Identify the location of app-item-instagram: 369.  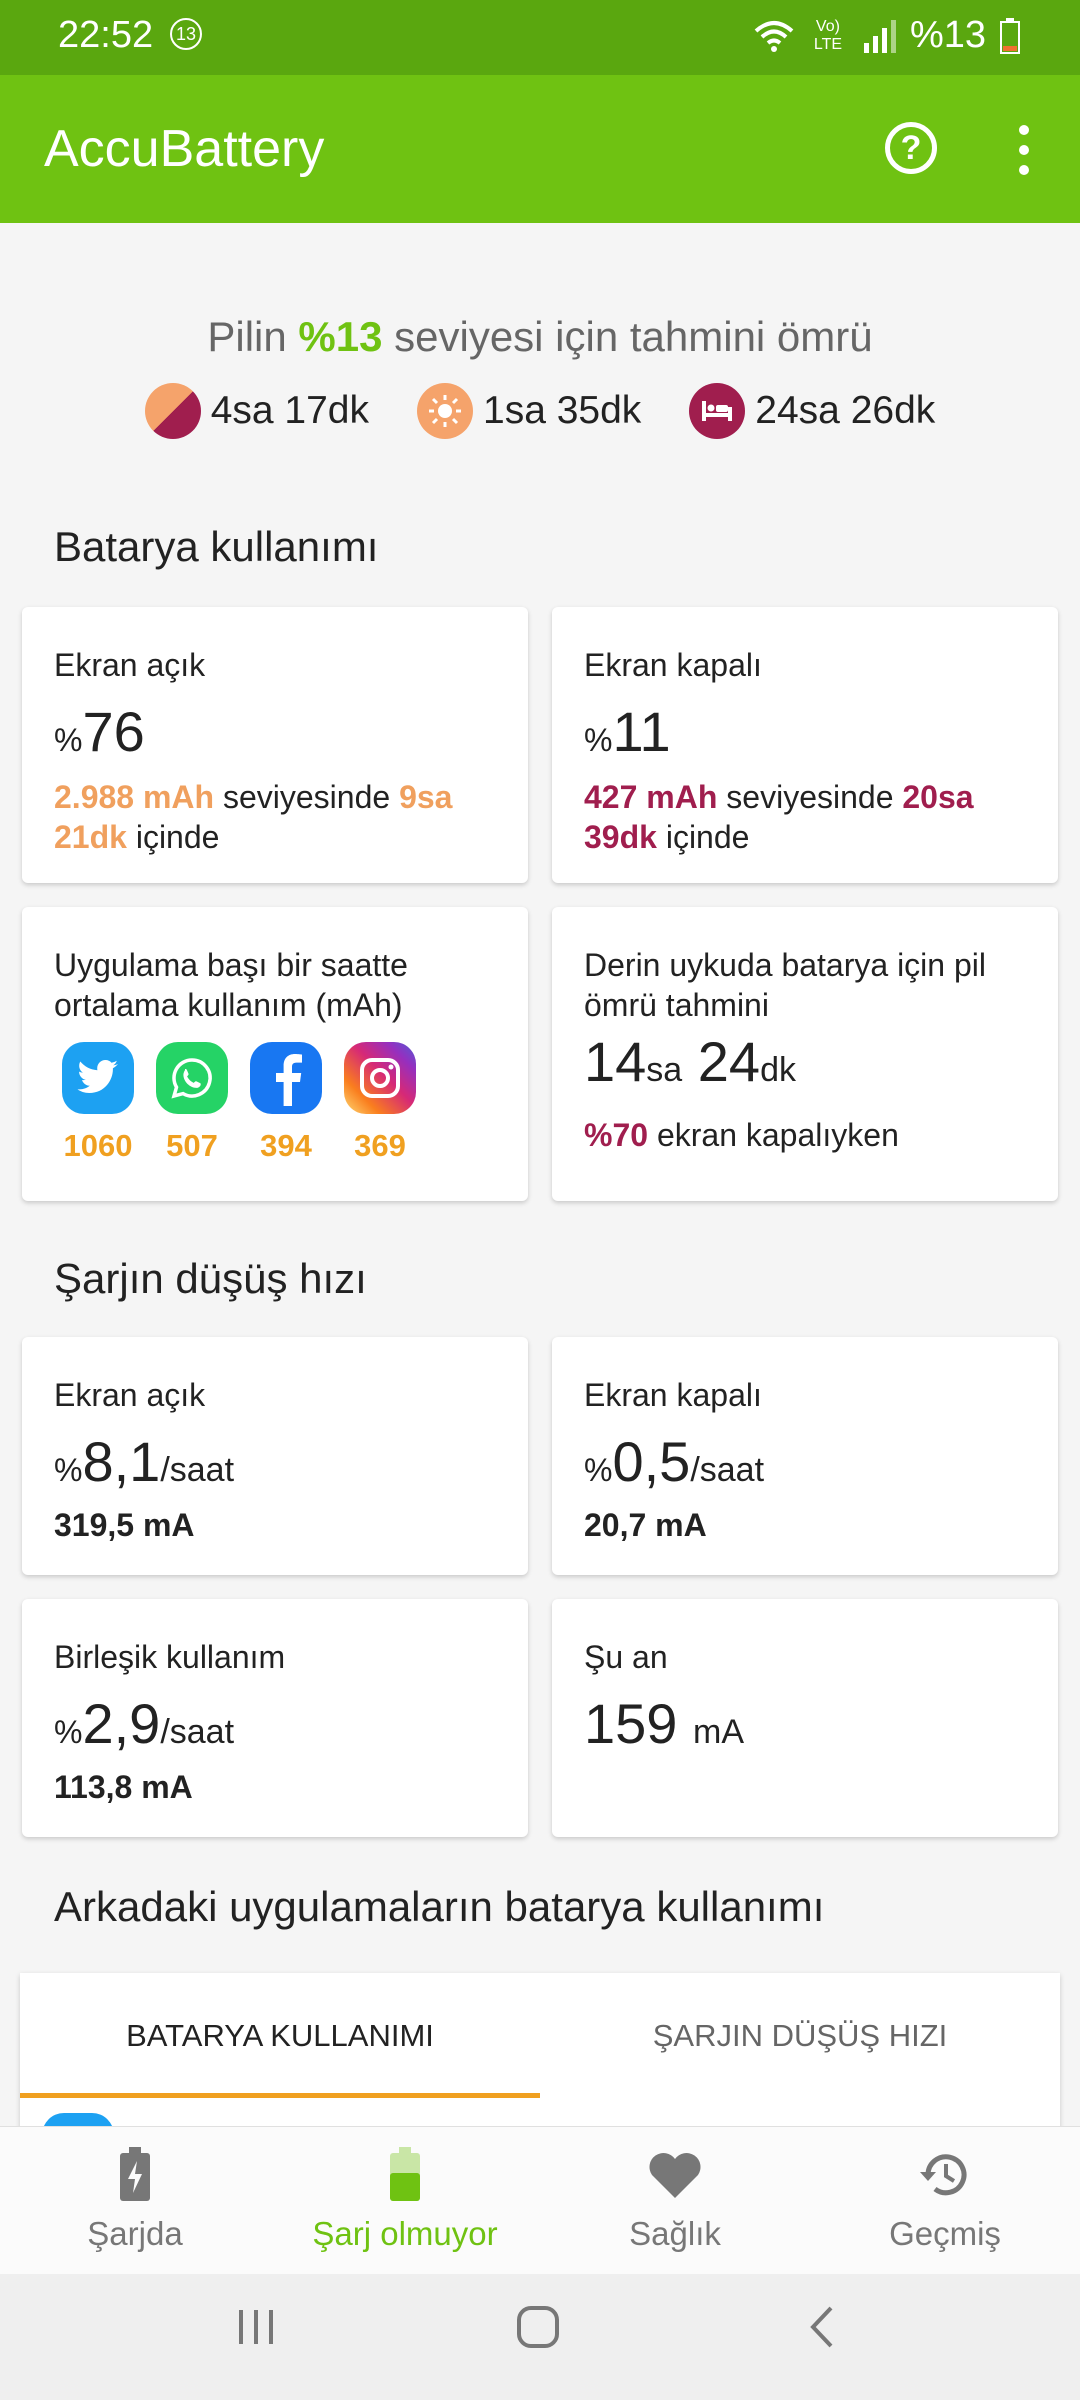
(380, 1103).